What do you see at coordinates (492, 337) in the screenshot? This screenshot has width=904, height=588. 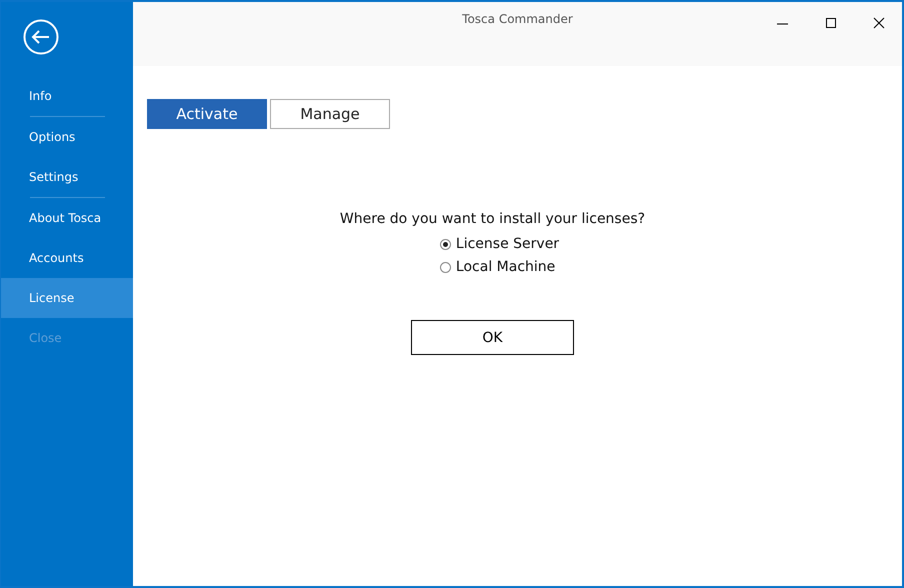 I see `ok-button: OK` at bounding box center [492, 337].